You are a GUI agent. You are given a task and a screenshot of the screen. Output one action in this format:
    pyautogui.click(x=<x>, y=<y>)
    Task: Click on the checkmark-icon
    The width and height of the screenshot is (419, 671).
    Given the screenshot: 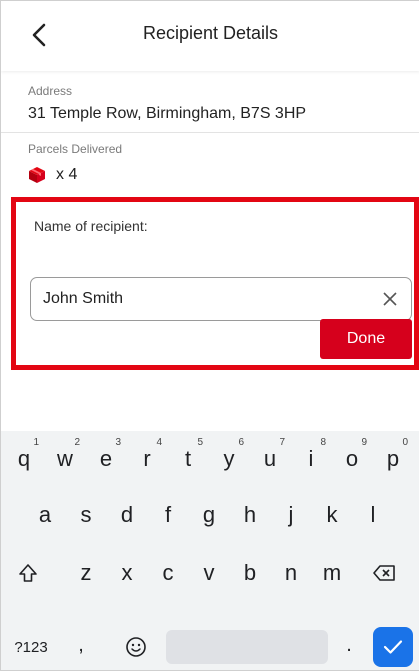 What is the action you would take?
    pyautogui.click(x=393, y=647)
    